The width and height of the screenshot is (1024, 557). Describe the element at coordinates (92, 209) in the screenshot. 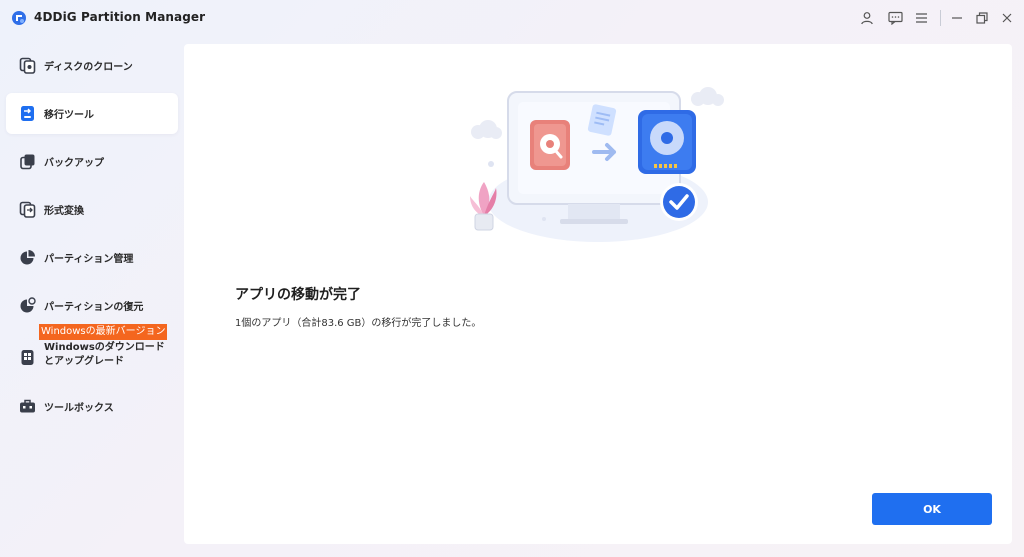

I see `sidebar-item-format-convert: 形式変換` at that location.